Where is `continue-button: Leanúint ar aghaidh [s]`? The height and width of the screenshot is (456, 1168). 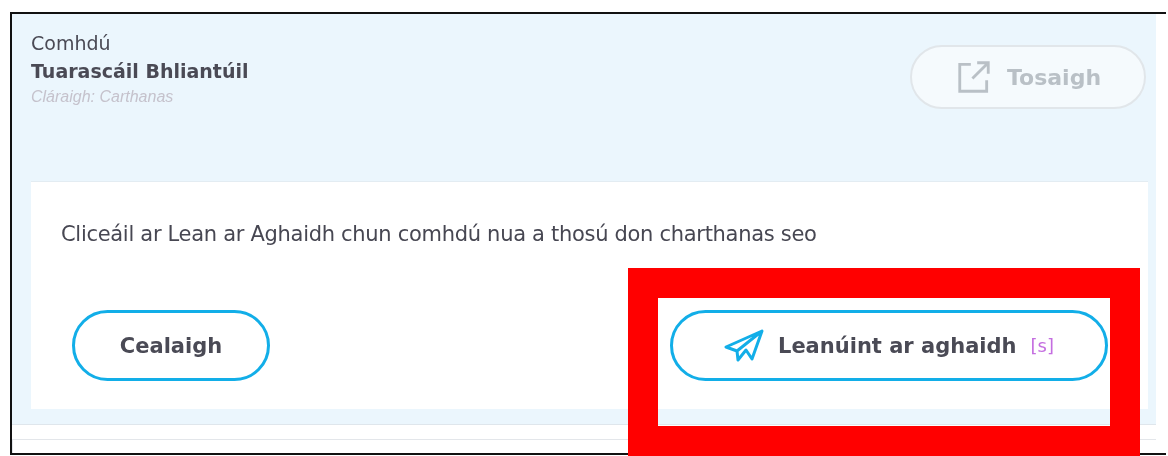
continue-button: Leanúint ar aghaidh [s] is located at coordinates (889, 345).